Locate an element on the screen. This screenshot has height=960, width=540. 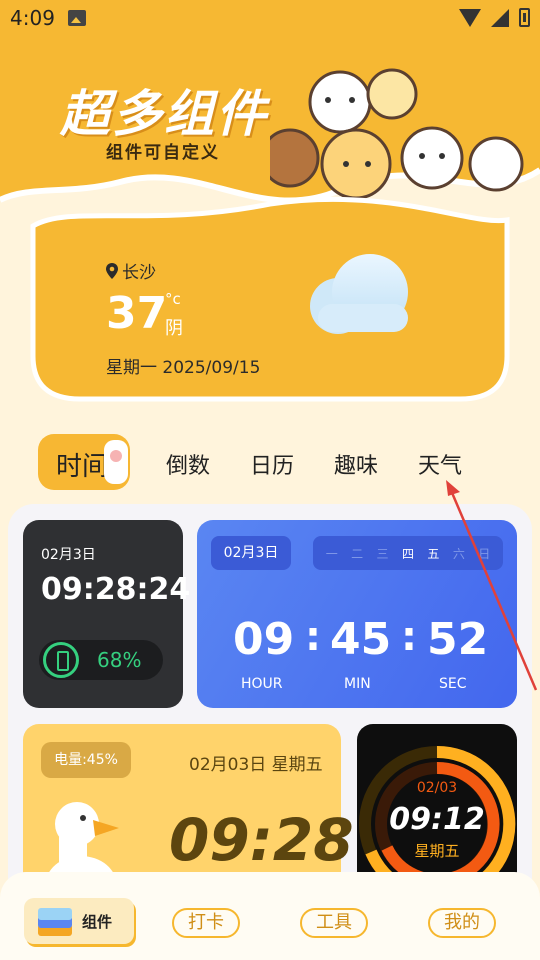
tab-time-label: 时间 is located at coordinates (82, 464).